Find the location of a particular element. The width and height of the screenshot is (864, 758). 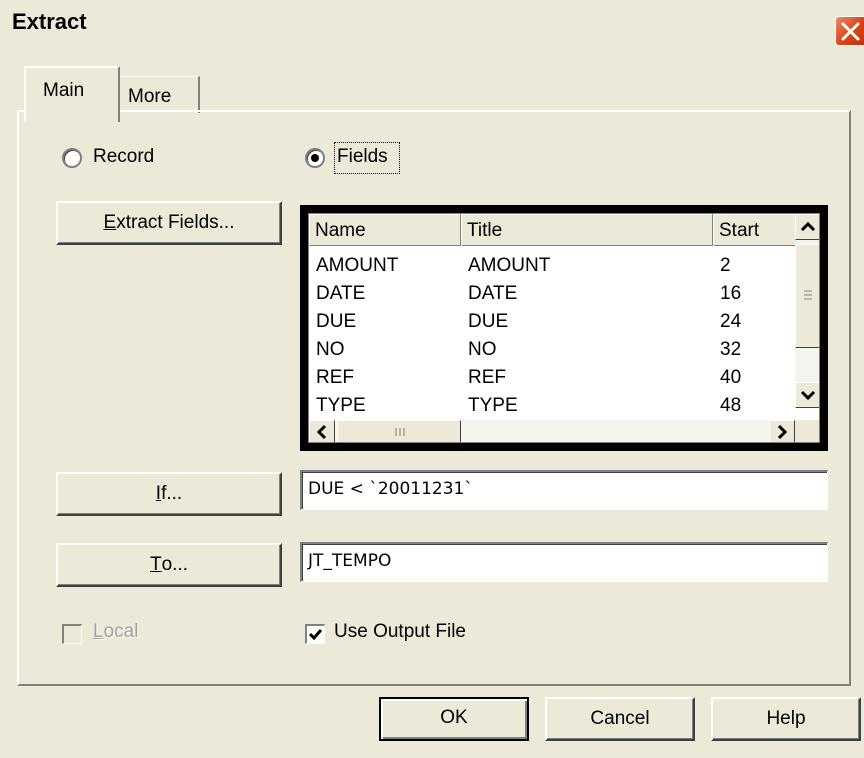

scroll-right-button is located at coordinates (782, 431).